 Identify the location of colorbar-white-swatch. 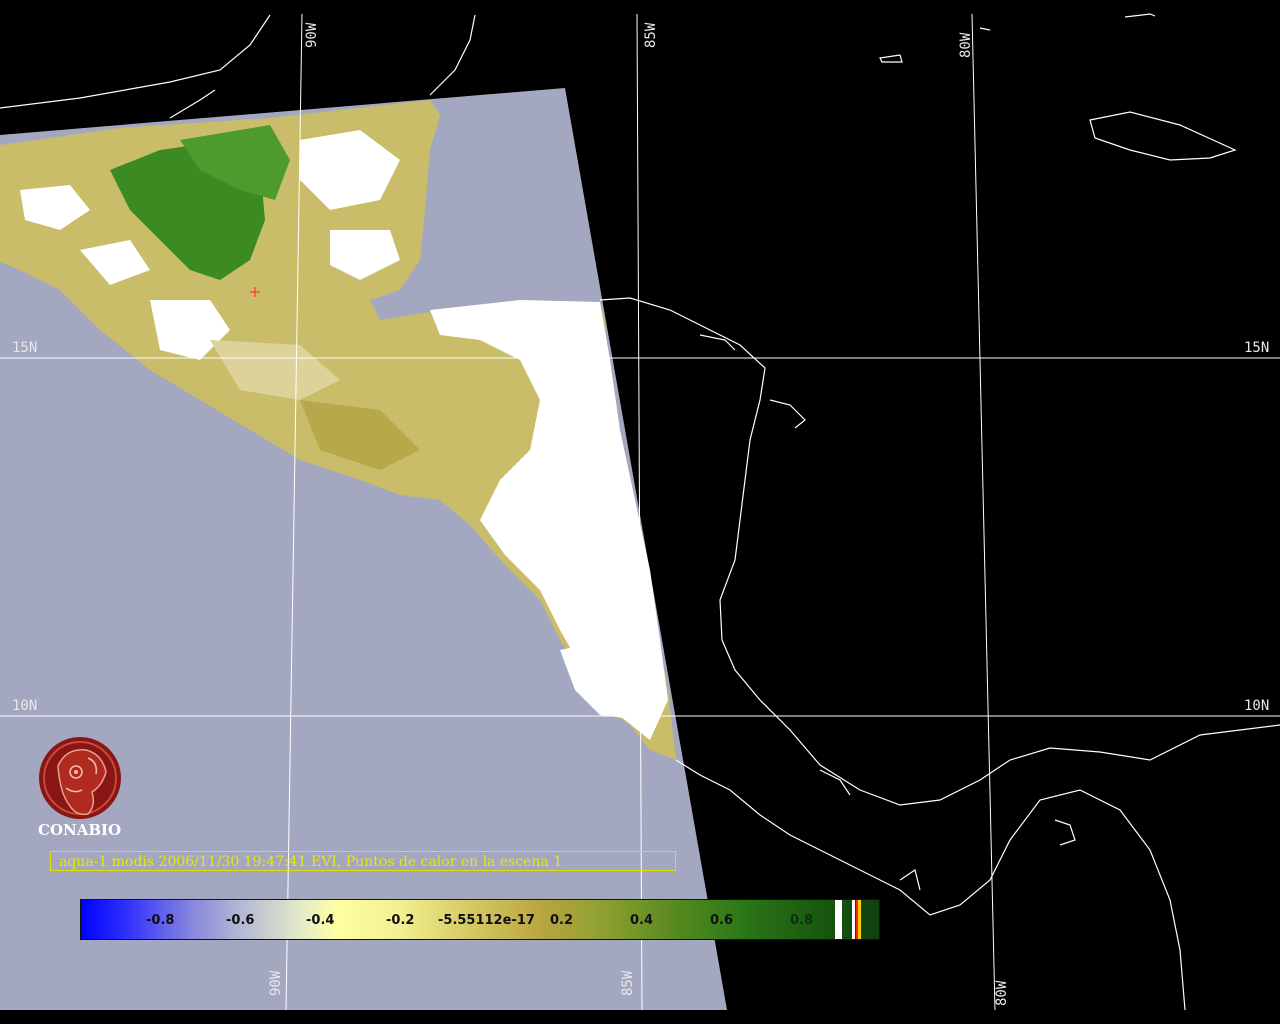
(838, 919).